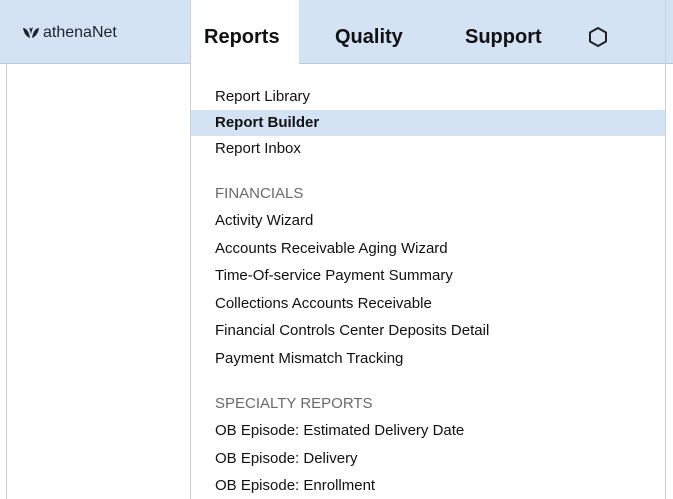 This screenshot has width=673, height=499. Describe the element at coordinates (503, 37) in the screenshot. I see `tab-support: Support` at that location.